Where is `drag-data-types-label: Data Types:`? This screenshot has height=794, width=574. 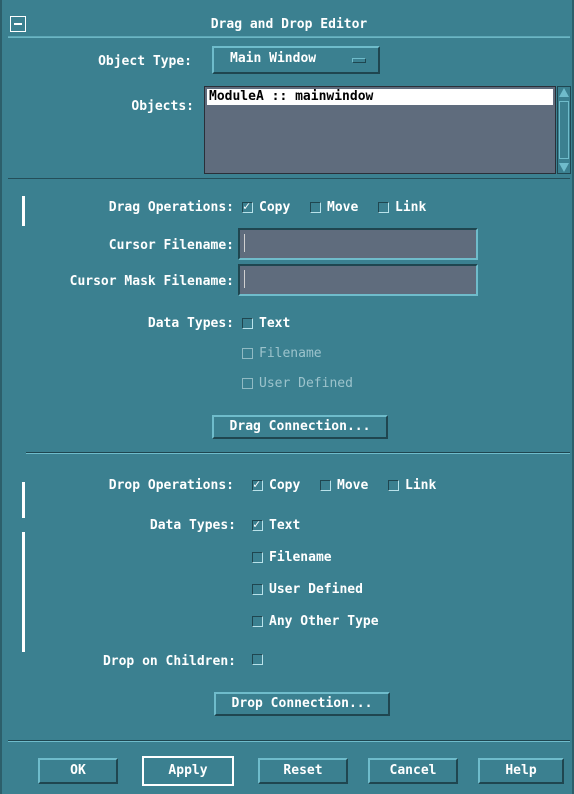 drag-data-types-label: Data Types: is located at coordinates (190, 323).